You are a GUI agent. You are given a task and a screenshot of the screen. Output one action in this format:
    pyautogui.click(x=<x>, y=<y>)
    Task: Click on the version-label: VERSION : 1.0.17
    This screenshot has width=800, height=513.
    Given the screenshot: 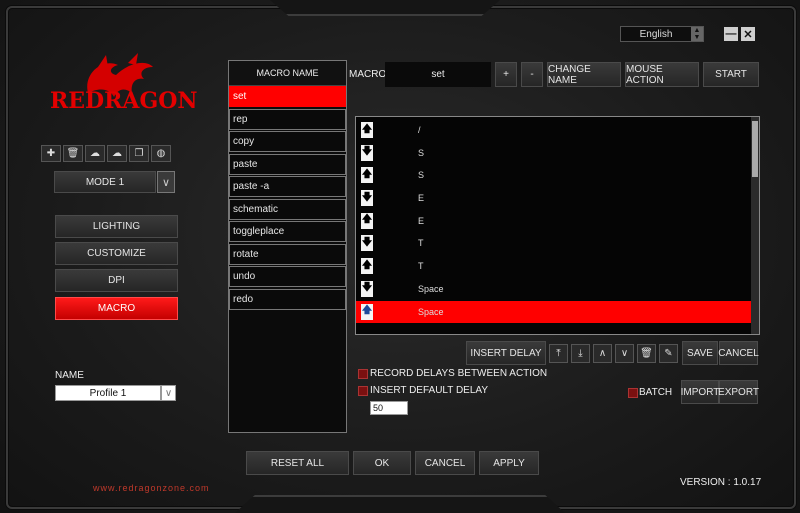 What is the action you would take?
    pyautogui.click(x=721, y=482)
    